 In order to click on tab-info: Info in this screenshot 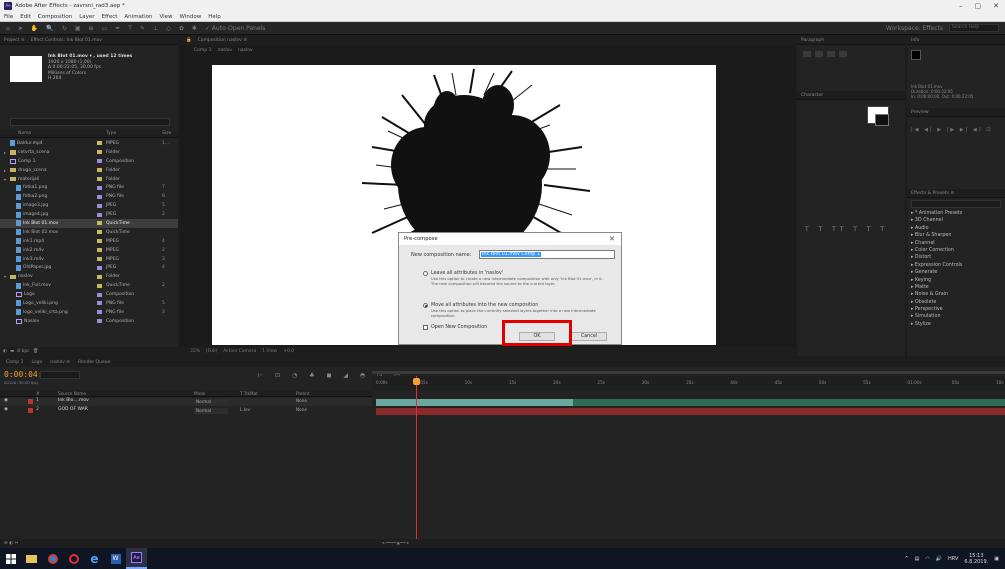, I will do `click(915, 40)`.